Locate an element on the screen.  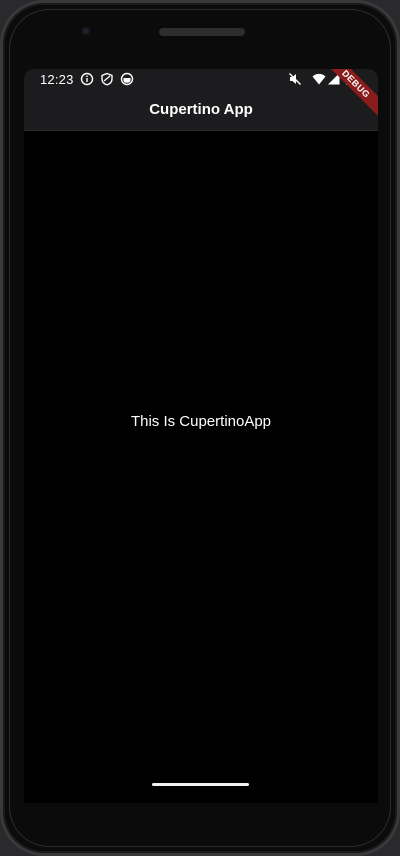
navigation-bar: Cupertino App is located at coordinates (201, 110).